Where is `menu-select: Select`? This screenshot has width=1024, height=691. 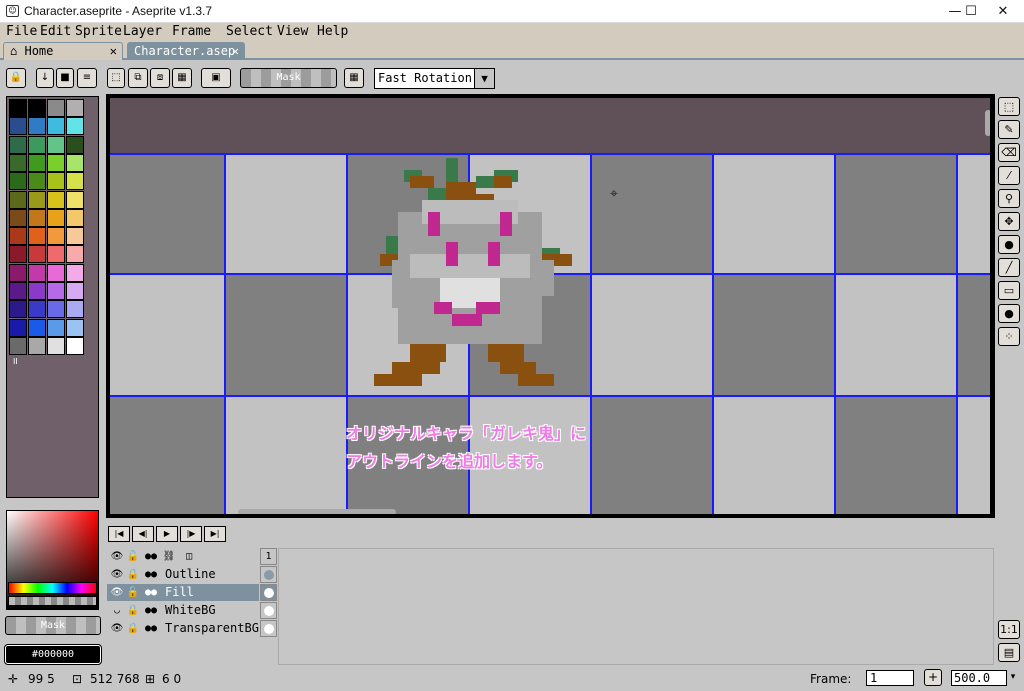
menu-select: Select is located at coordinates (249, 31).